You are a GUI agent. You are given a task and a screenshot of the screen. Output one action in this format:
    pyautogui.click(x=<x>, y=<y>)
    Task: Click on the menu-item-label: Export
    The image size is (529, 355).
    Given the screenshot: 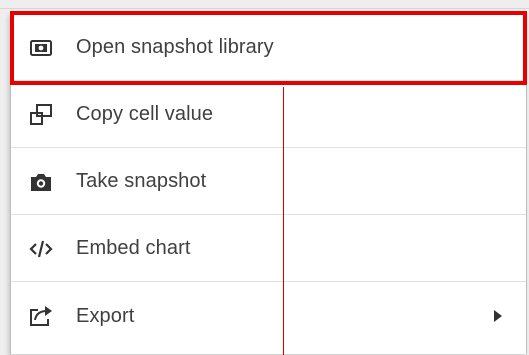 What is the action you would take?
    pyautogui.click(x=105, y=315)
    